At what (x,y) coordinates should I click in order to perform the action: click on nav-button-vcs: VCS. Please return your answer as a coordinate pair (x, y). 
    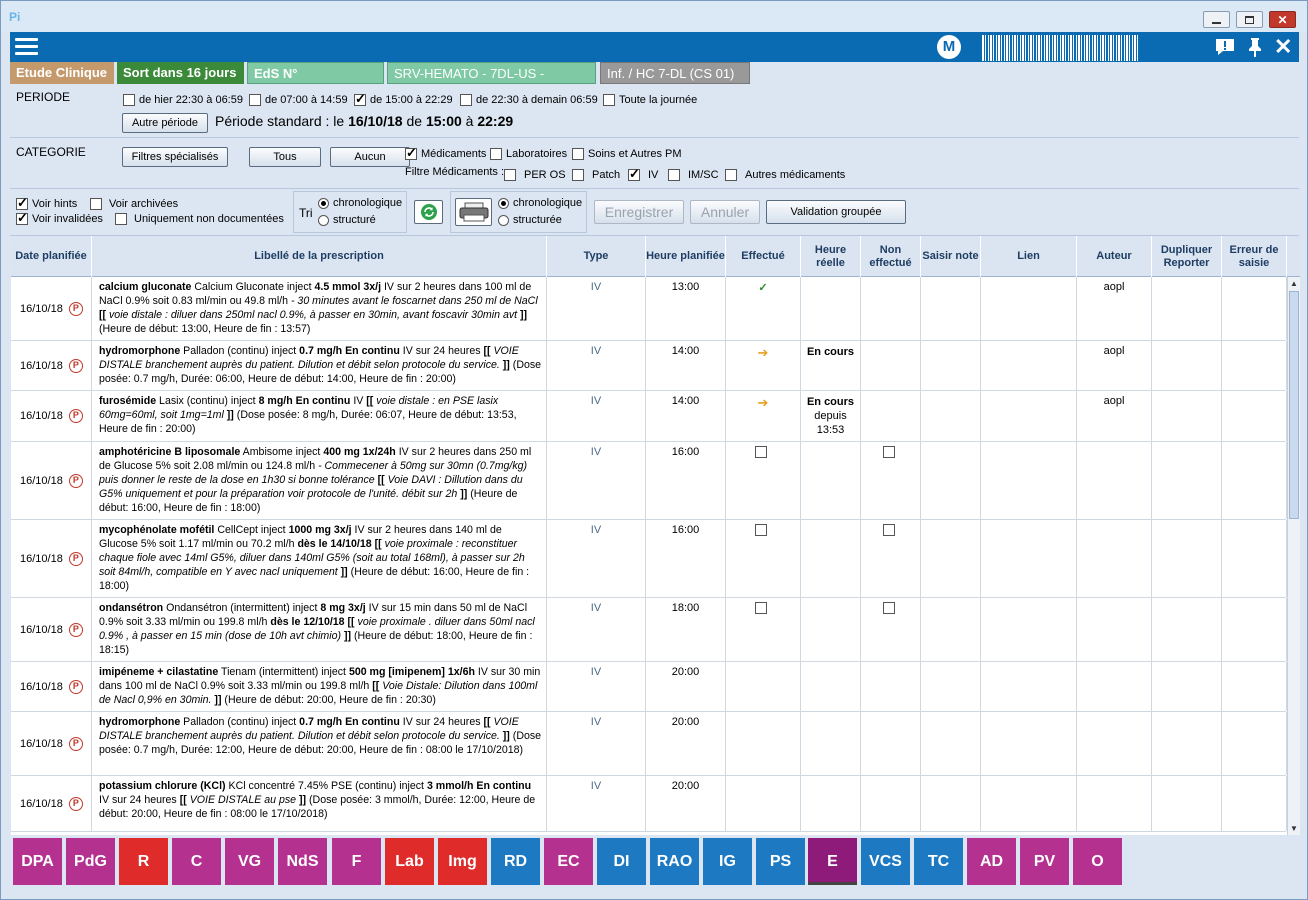
    Looking at the image, I should click on (885, 861).